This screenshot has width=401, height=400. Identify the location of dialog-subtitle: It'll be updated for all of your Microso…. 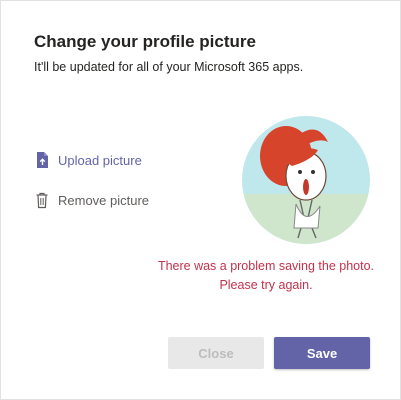
(169, 67).